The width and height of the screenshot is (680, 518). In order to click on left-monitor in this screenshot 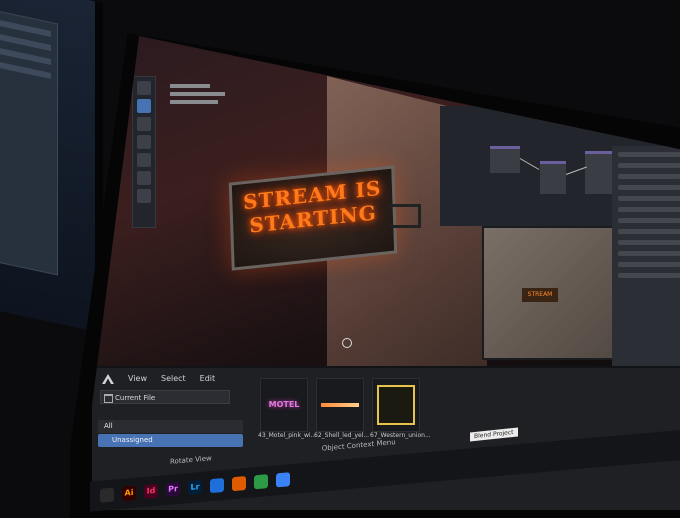, I will do `click(51, 167)`.